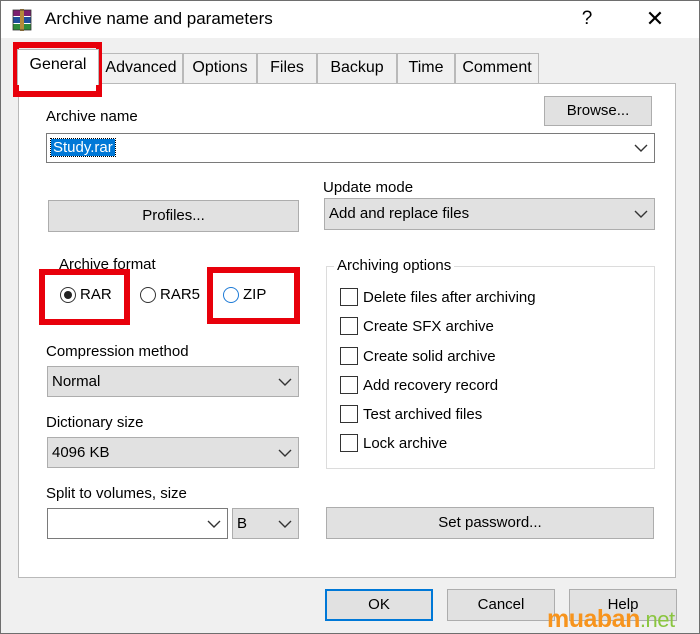 The height and width of the screenshot is (634, 700). I want to click on tab-options: Options, so click(220, 68).